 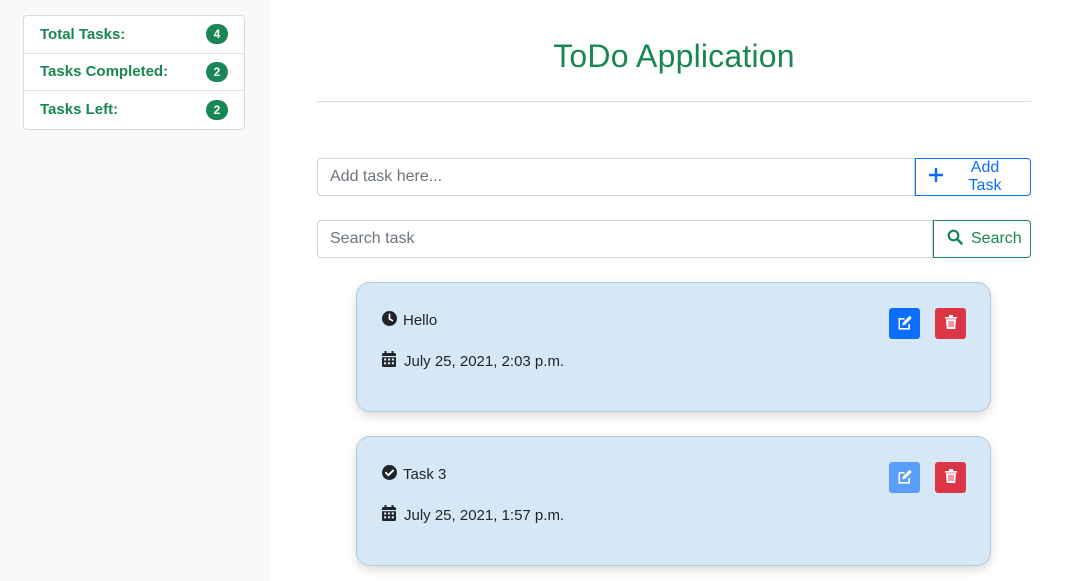 I want to click on check-circle-icon, so click(x=389, y=474).